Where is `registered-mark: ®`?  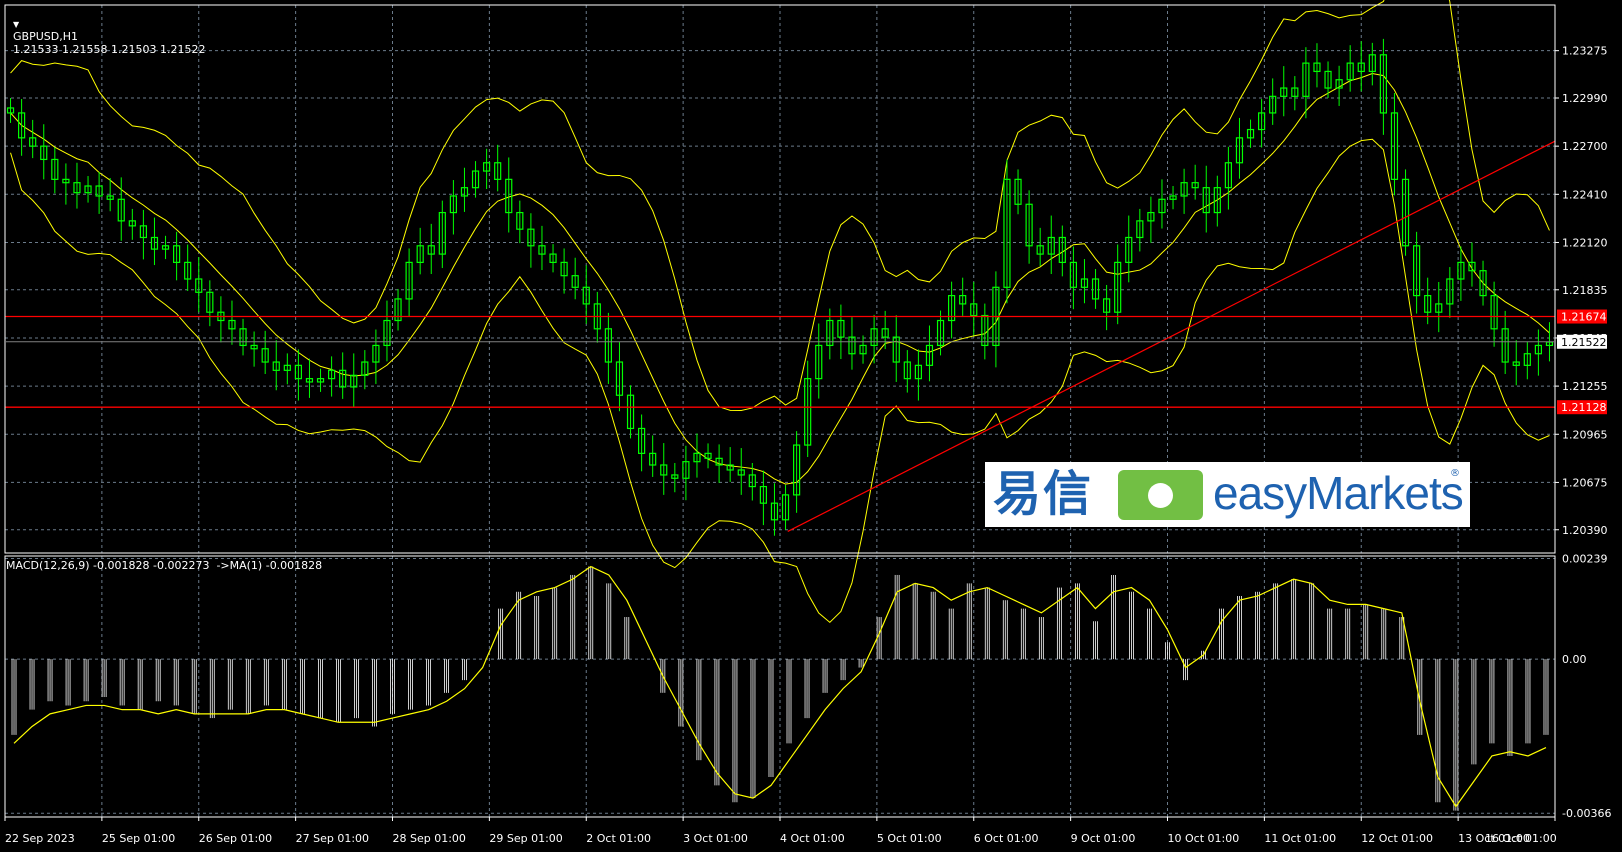 registered-mark: ® is located at coordinates (1455, 473).